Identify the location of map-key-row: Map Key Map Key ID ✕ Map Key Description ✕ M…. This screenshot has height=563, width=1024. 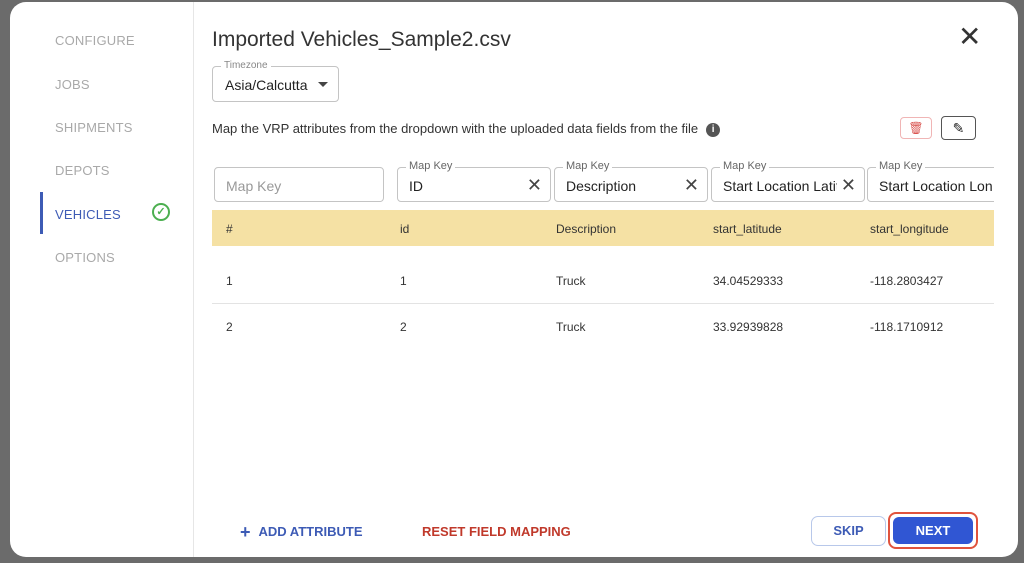
(604, 180).